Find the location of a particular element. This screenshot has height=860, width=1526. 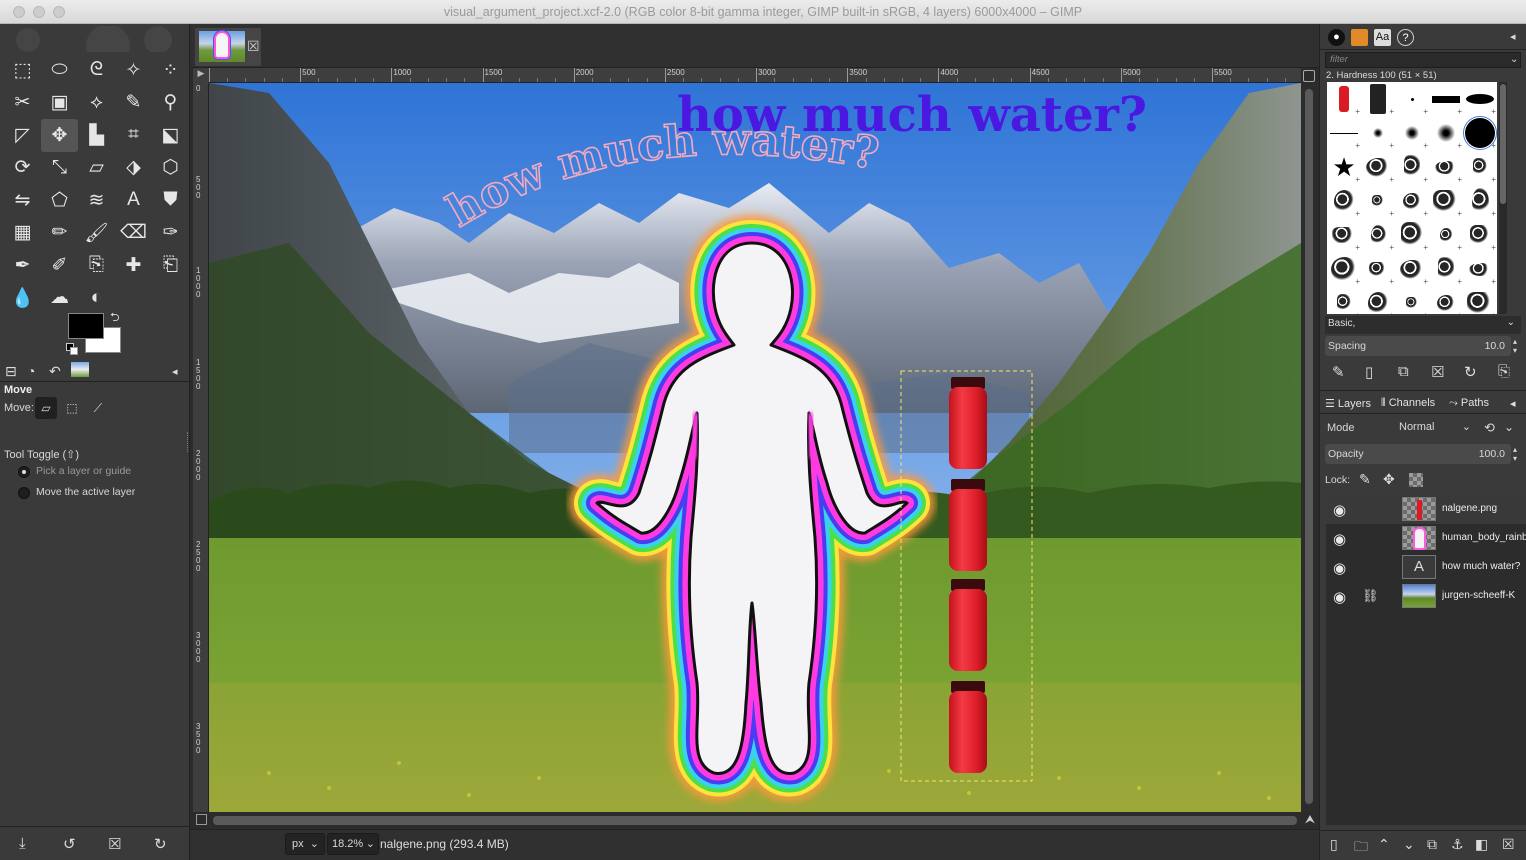

lock-pixels-icon: ✎ is located at coordinates (1365, 479).